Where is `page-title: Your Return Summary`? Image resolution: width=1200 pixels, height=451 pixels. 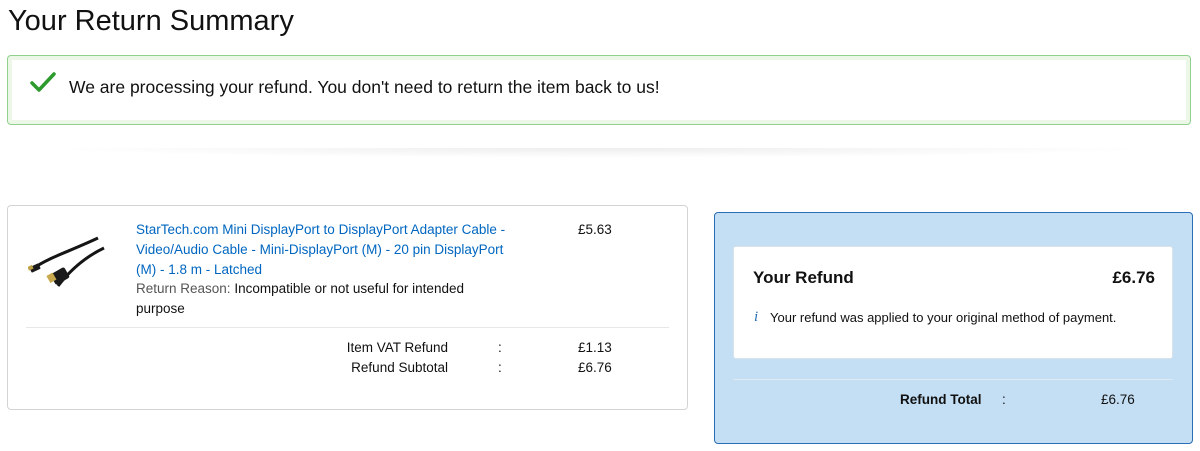
page-title: Your Return Summary is located at coordinates (151, 21).